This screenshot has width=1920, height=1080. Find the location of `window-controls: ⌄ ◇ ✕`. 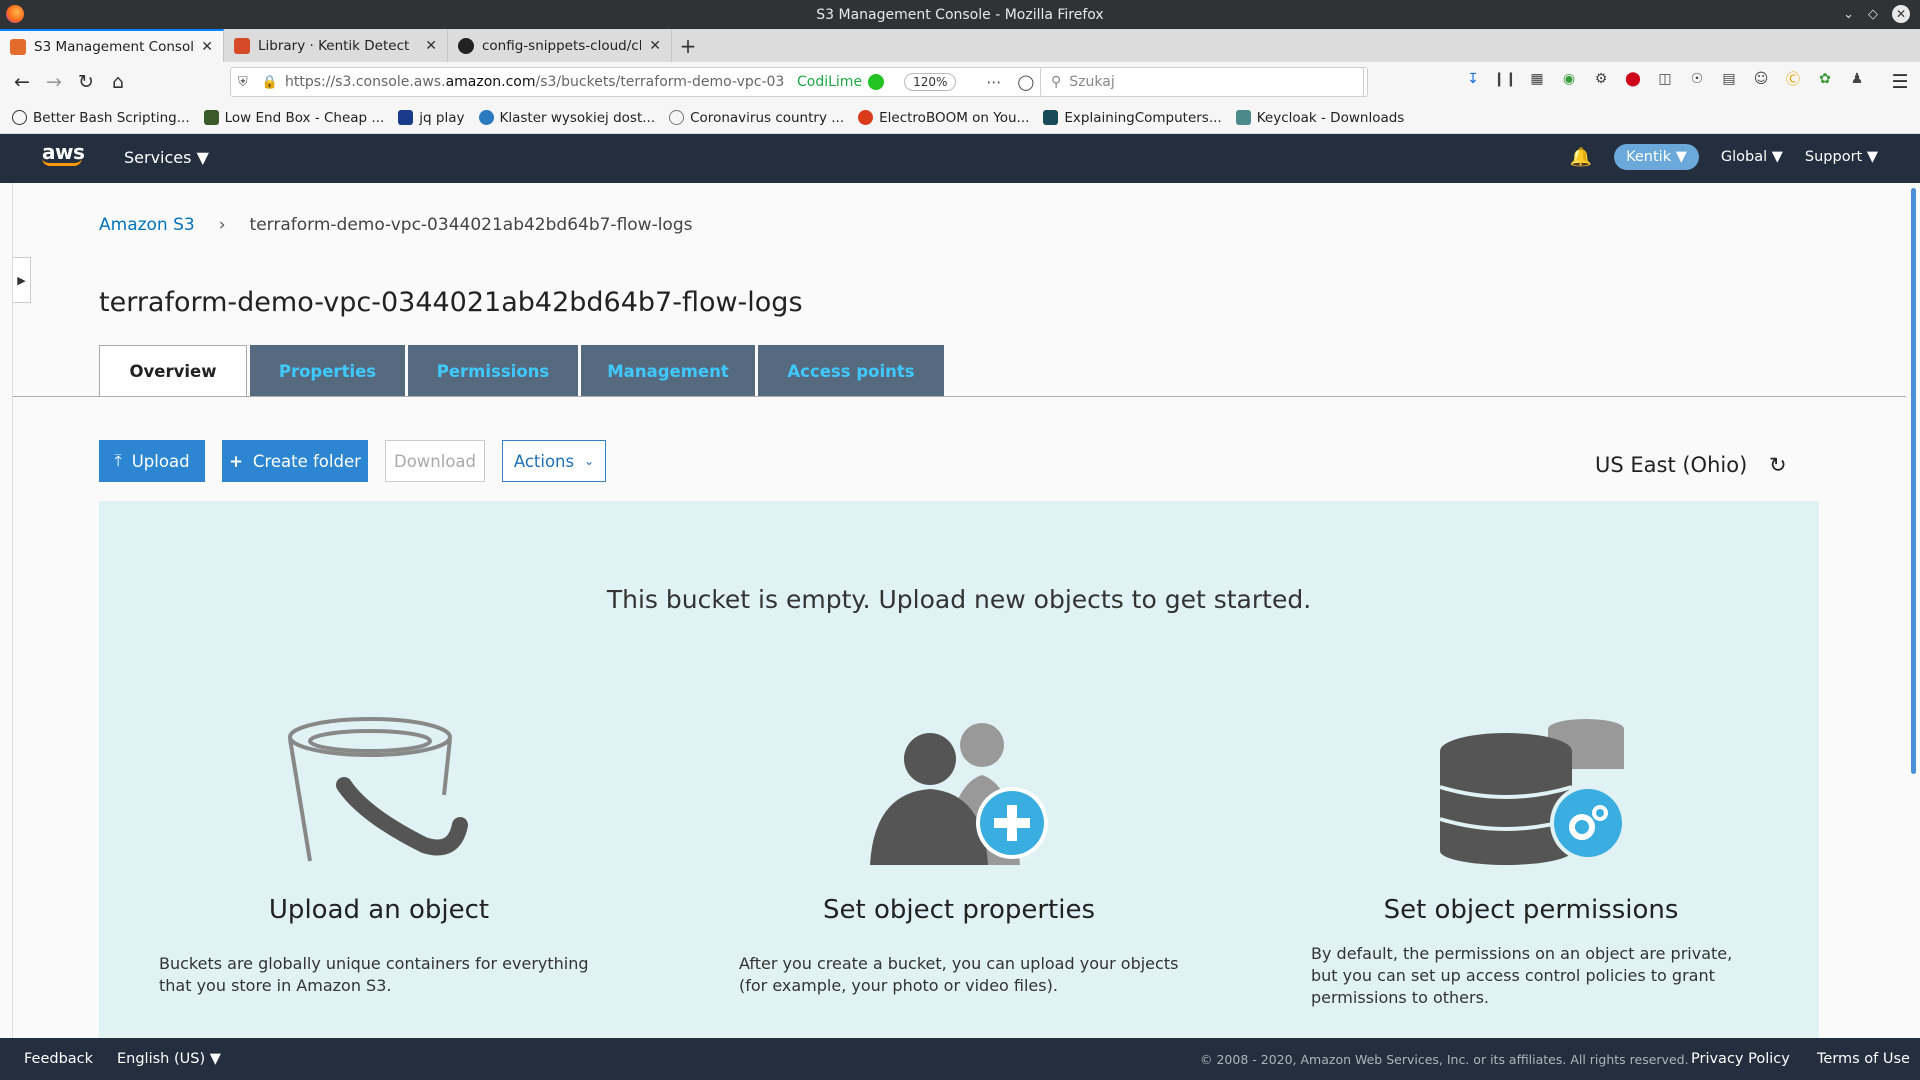

window-controls: ⌄ ◇ ✕ is located at coordinates (1876, 14).